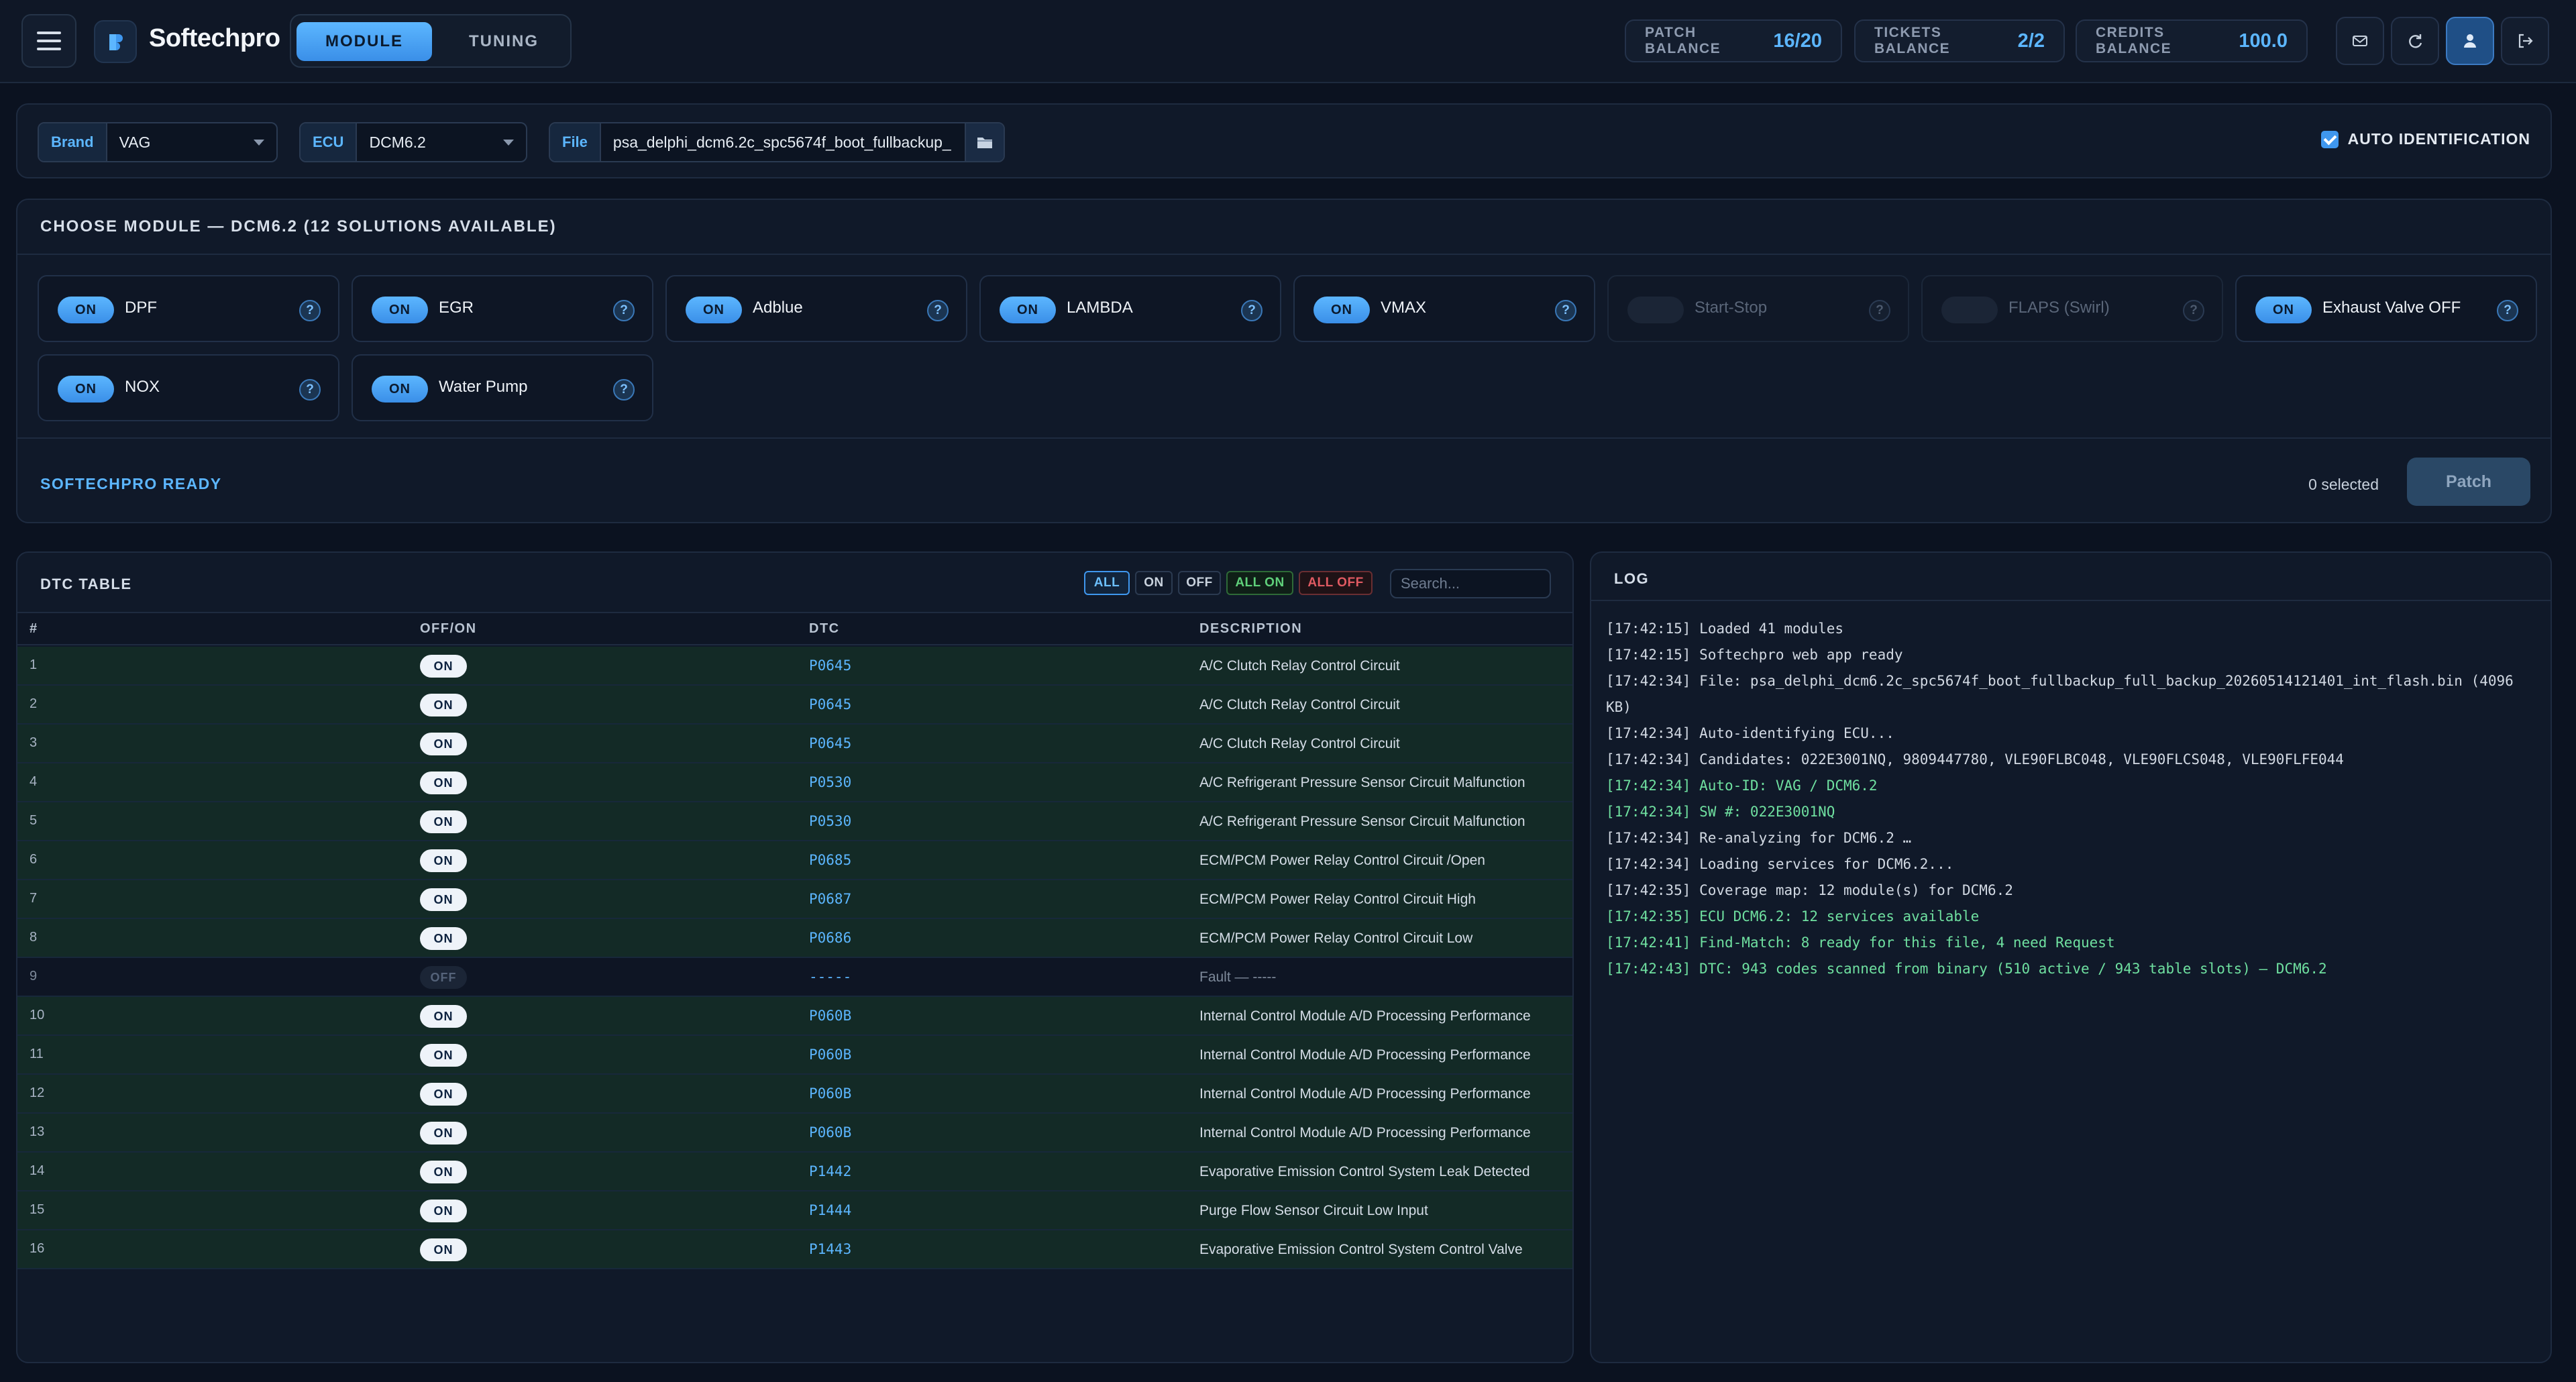 The image size is (2576, 1382). I want to click on dtc-description: A/C Clutch Relay Control Circuit, so click(1299, 666).